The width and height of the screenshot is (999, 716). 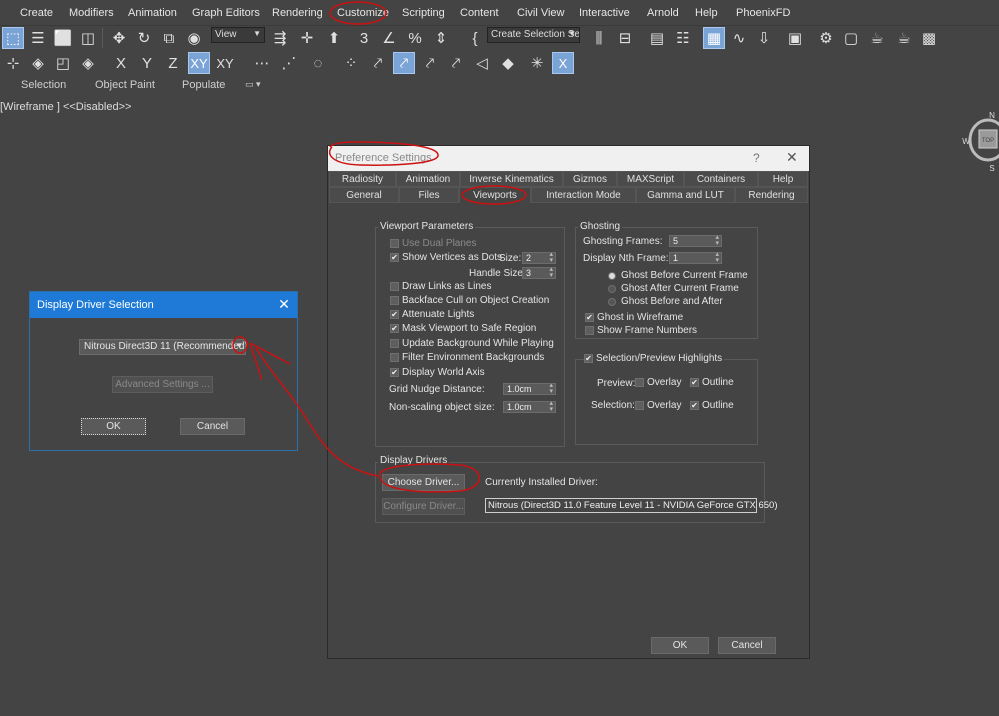 I want to click on ribbon-tab-selection: Selection, so click(x=43, y=85).